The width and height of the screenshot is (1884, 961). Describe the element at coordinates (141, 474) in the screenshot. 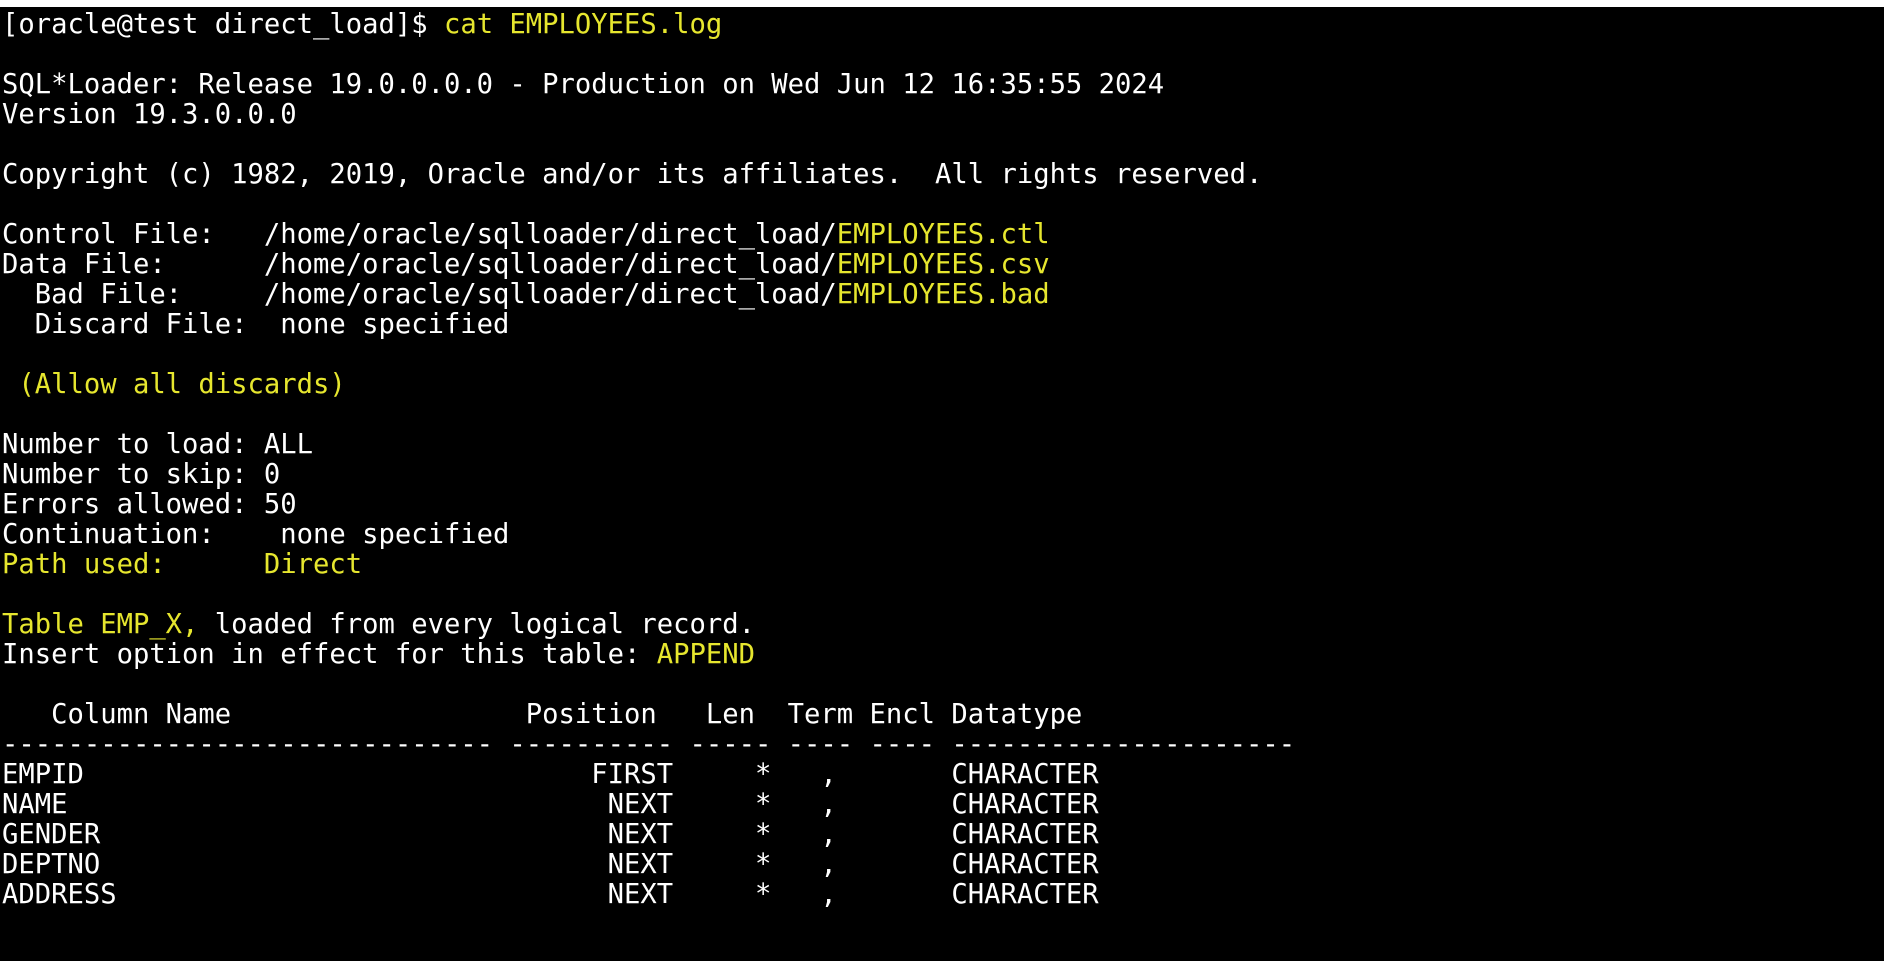

I see `terminal-text-segment: Number to skip: 0` at that location.